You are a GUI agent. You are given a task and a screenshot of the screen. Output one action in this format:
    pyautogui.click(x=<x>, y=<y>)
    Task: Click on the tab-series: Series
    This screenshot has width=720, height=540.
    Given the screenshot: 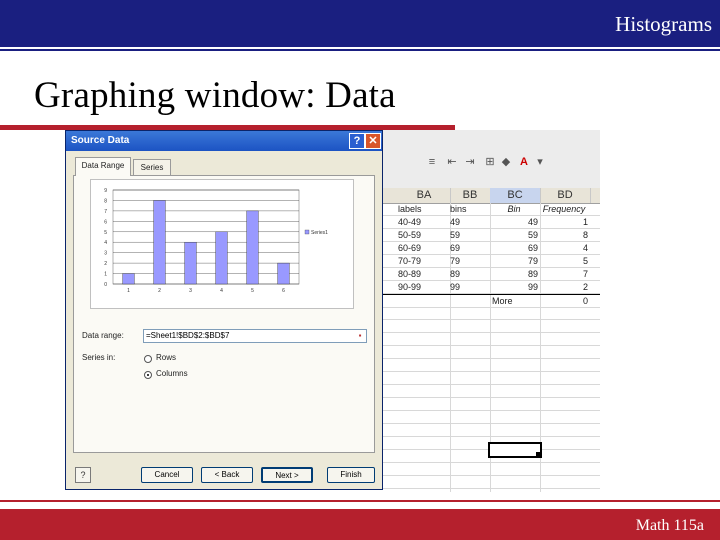 What is the action you would take?
    pyautogui.click(x=152, y=167)
    